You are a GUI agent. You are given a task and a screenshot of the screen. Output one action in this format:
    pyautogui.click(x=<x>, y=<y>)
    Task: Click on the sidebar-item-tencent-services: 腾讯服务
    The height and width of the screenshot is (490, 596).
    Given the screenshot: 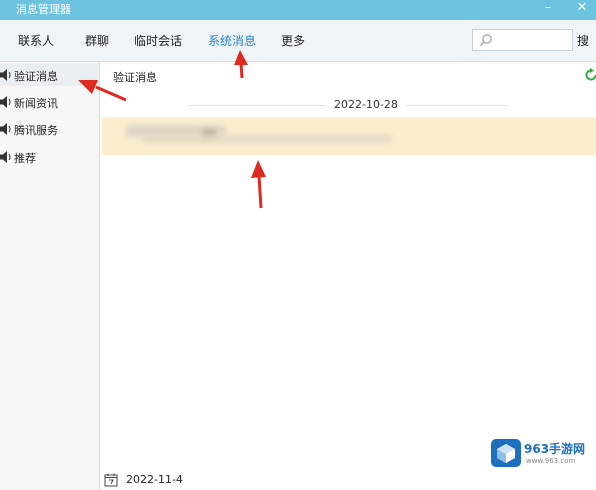 What is the action you would take?
    pyautogui.click(x=49, y=129)
    